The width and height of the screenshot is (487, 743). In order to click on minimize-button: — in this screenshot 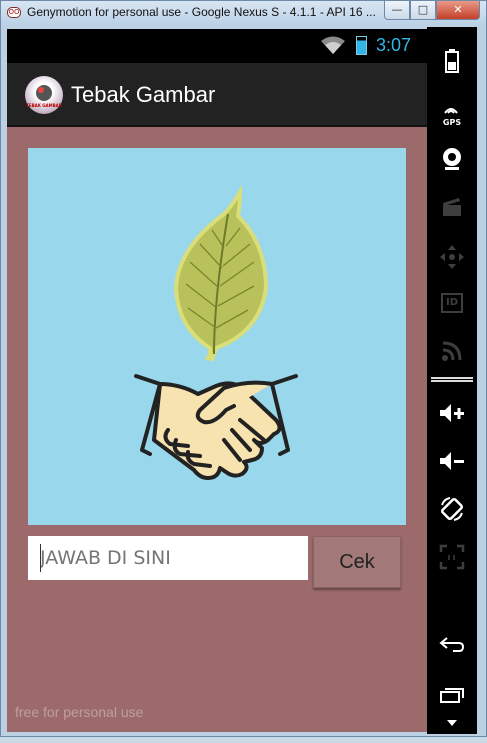, I will do `click(397, 10)`.